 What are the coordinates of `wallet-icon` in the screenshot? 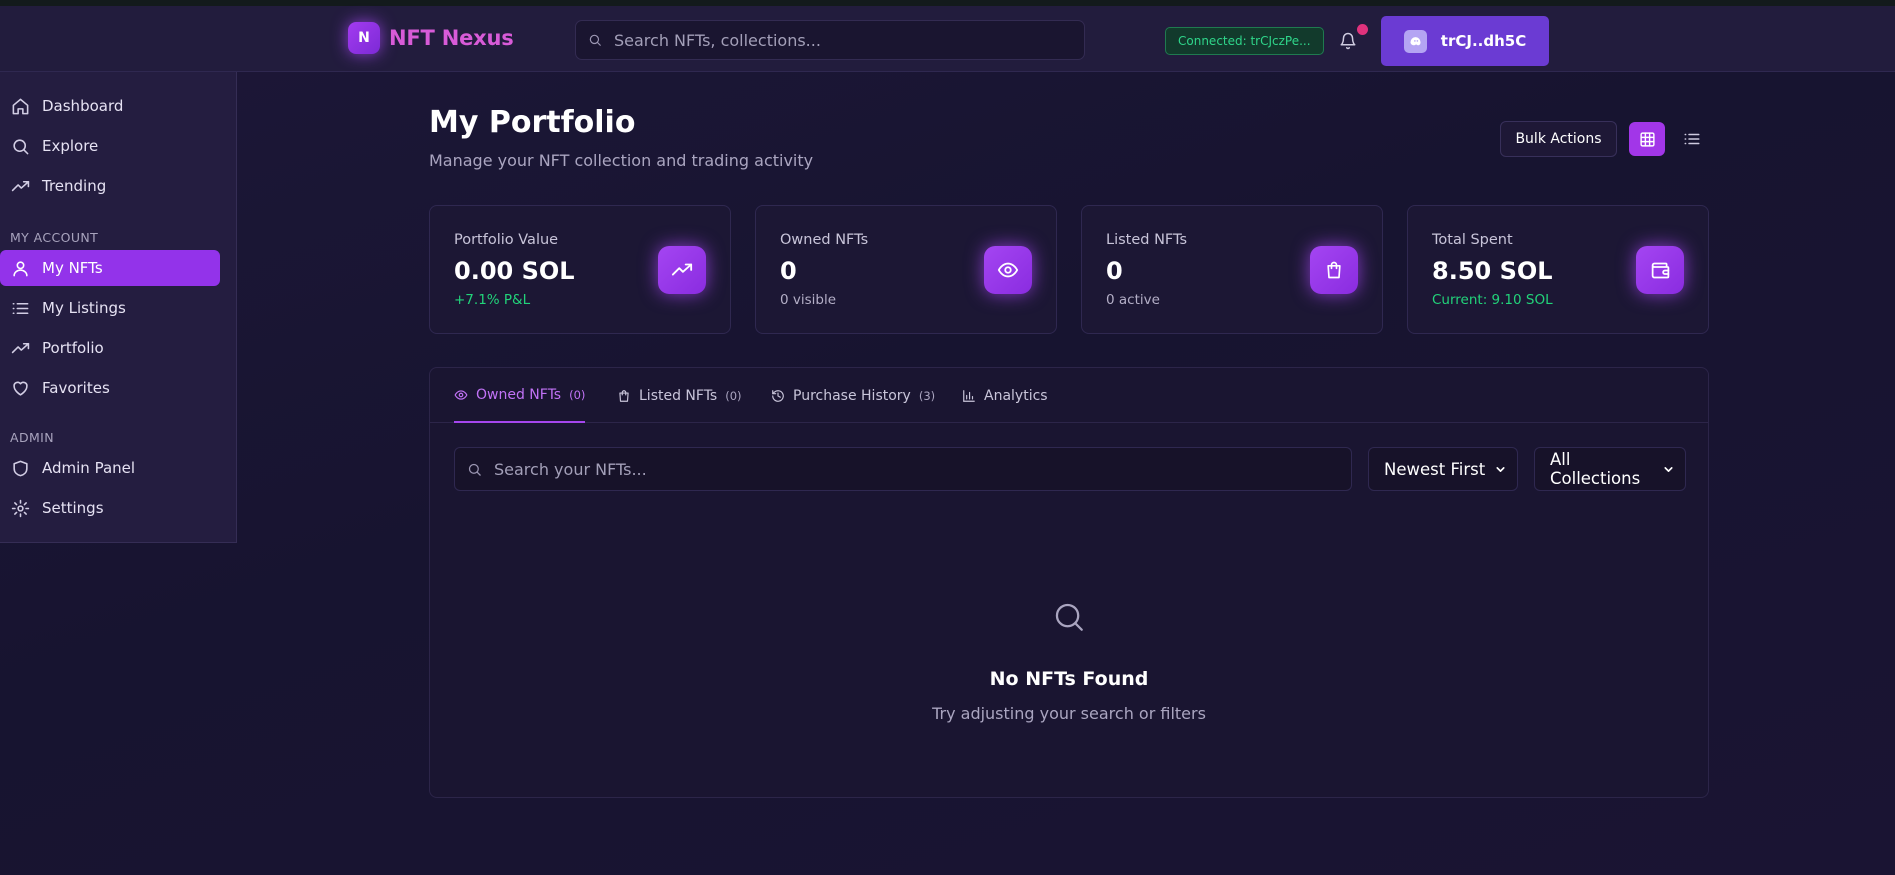 It's located at (1660, 270).